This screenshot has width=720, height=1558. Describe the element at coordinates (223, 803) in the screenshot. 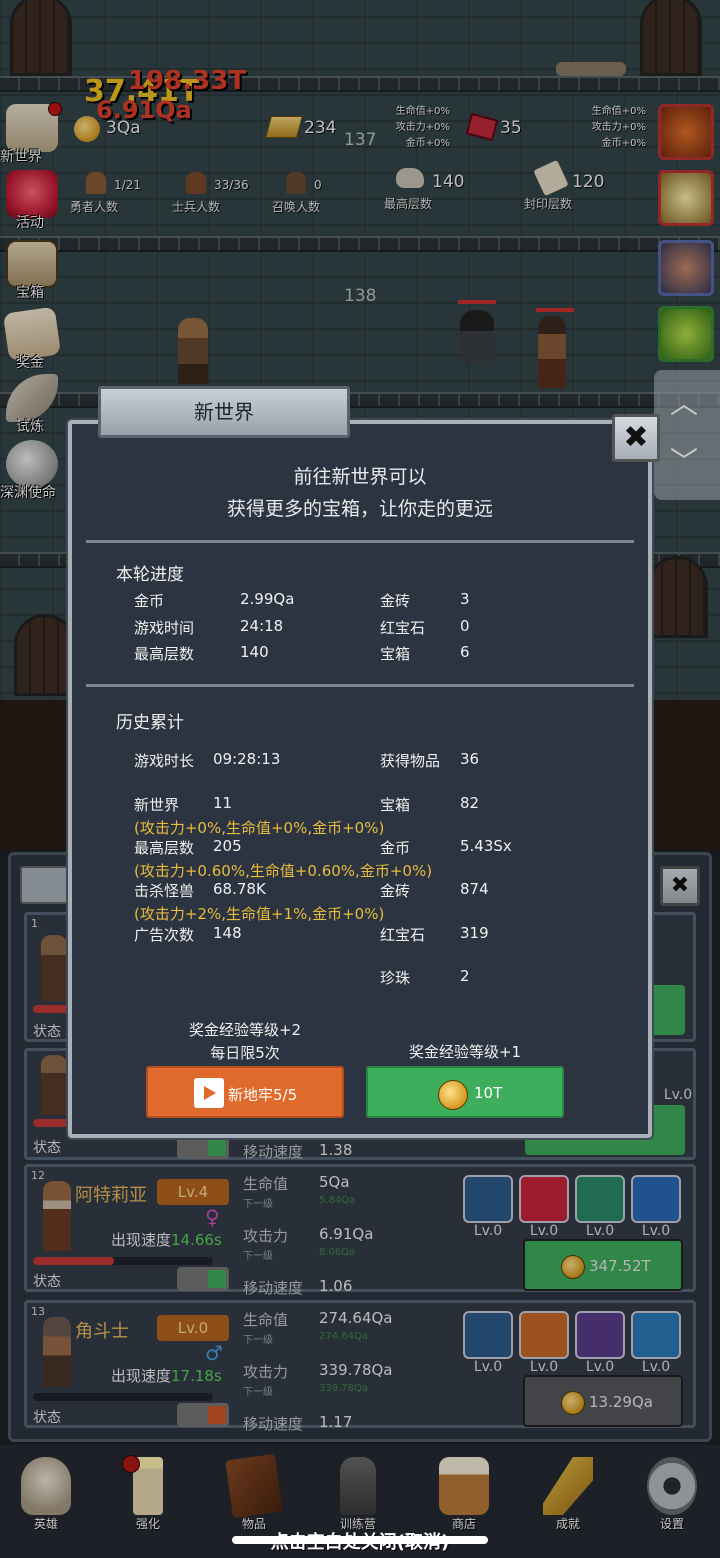

I see `stat-value: 11` at that location.